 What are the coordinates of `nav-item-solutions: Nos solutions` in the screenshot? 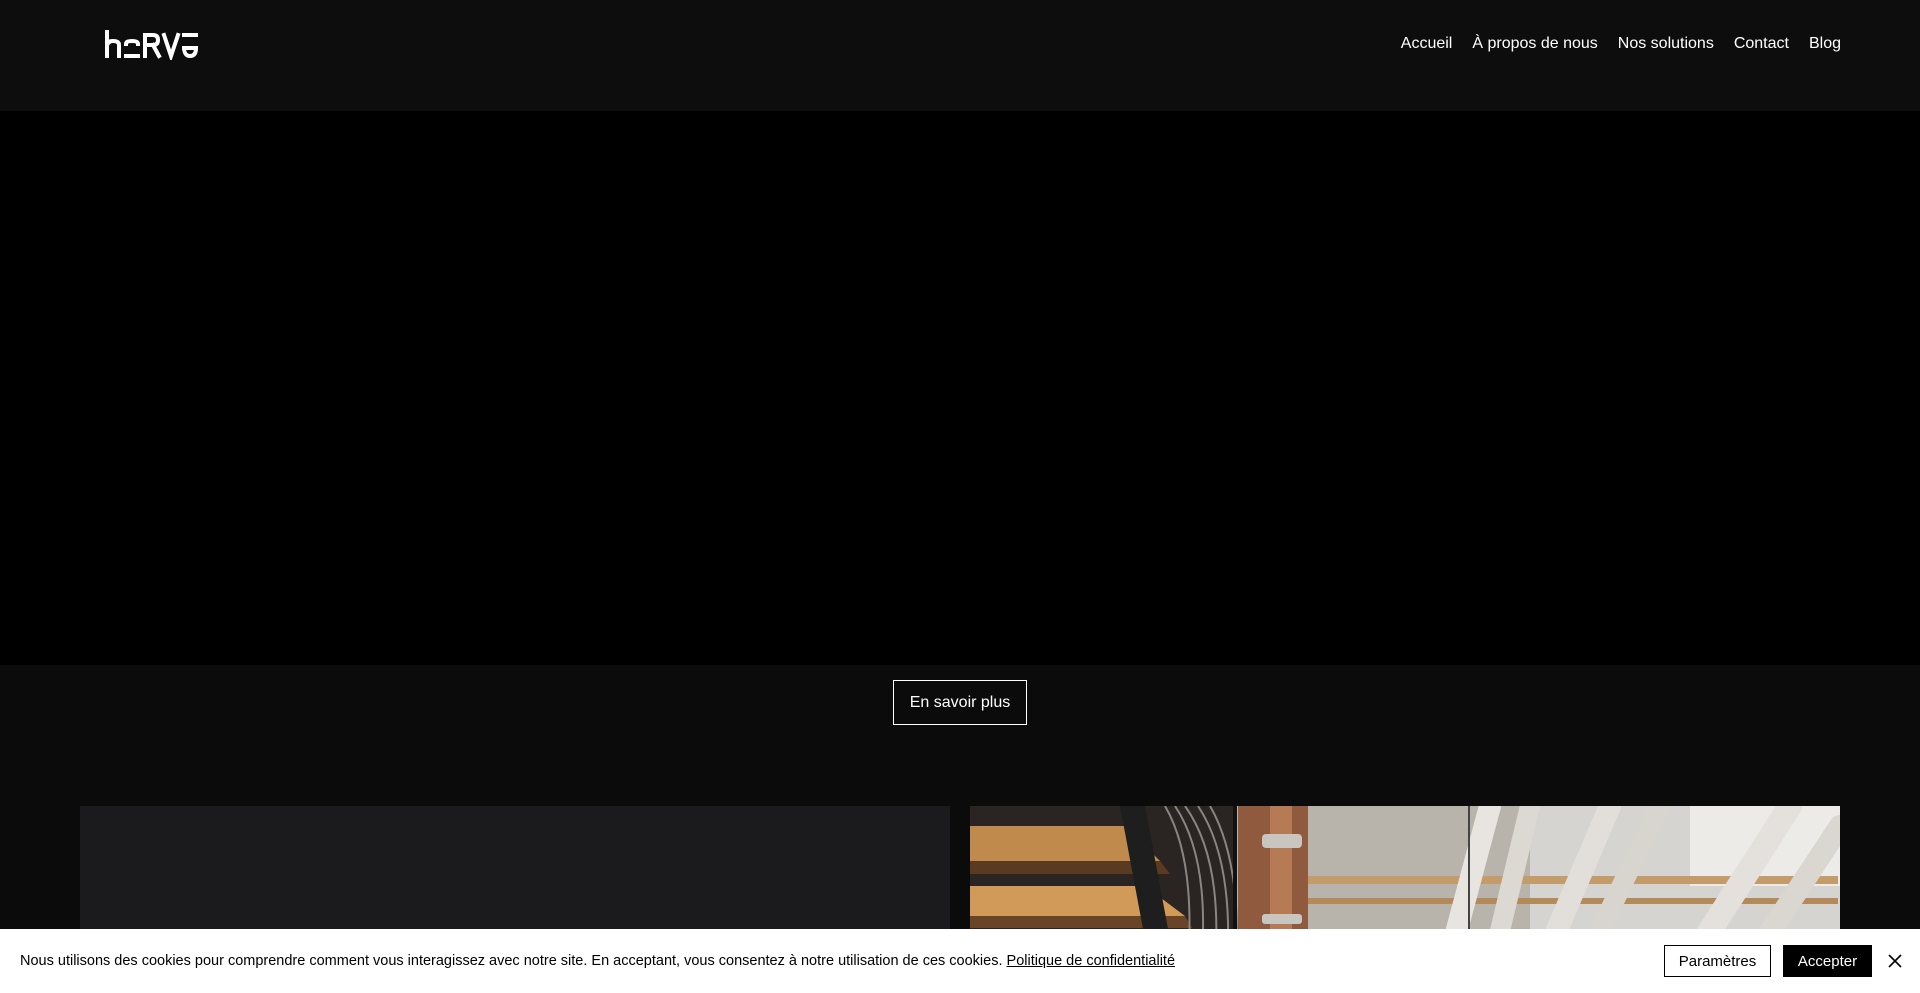 It's located at (1666, 44).